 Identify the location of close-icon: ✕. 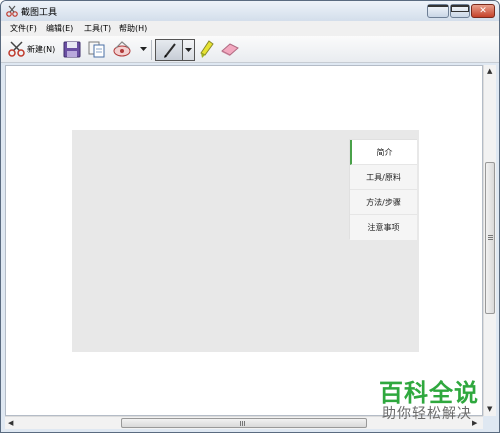
(483, 11).